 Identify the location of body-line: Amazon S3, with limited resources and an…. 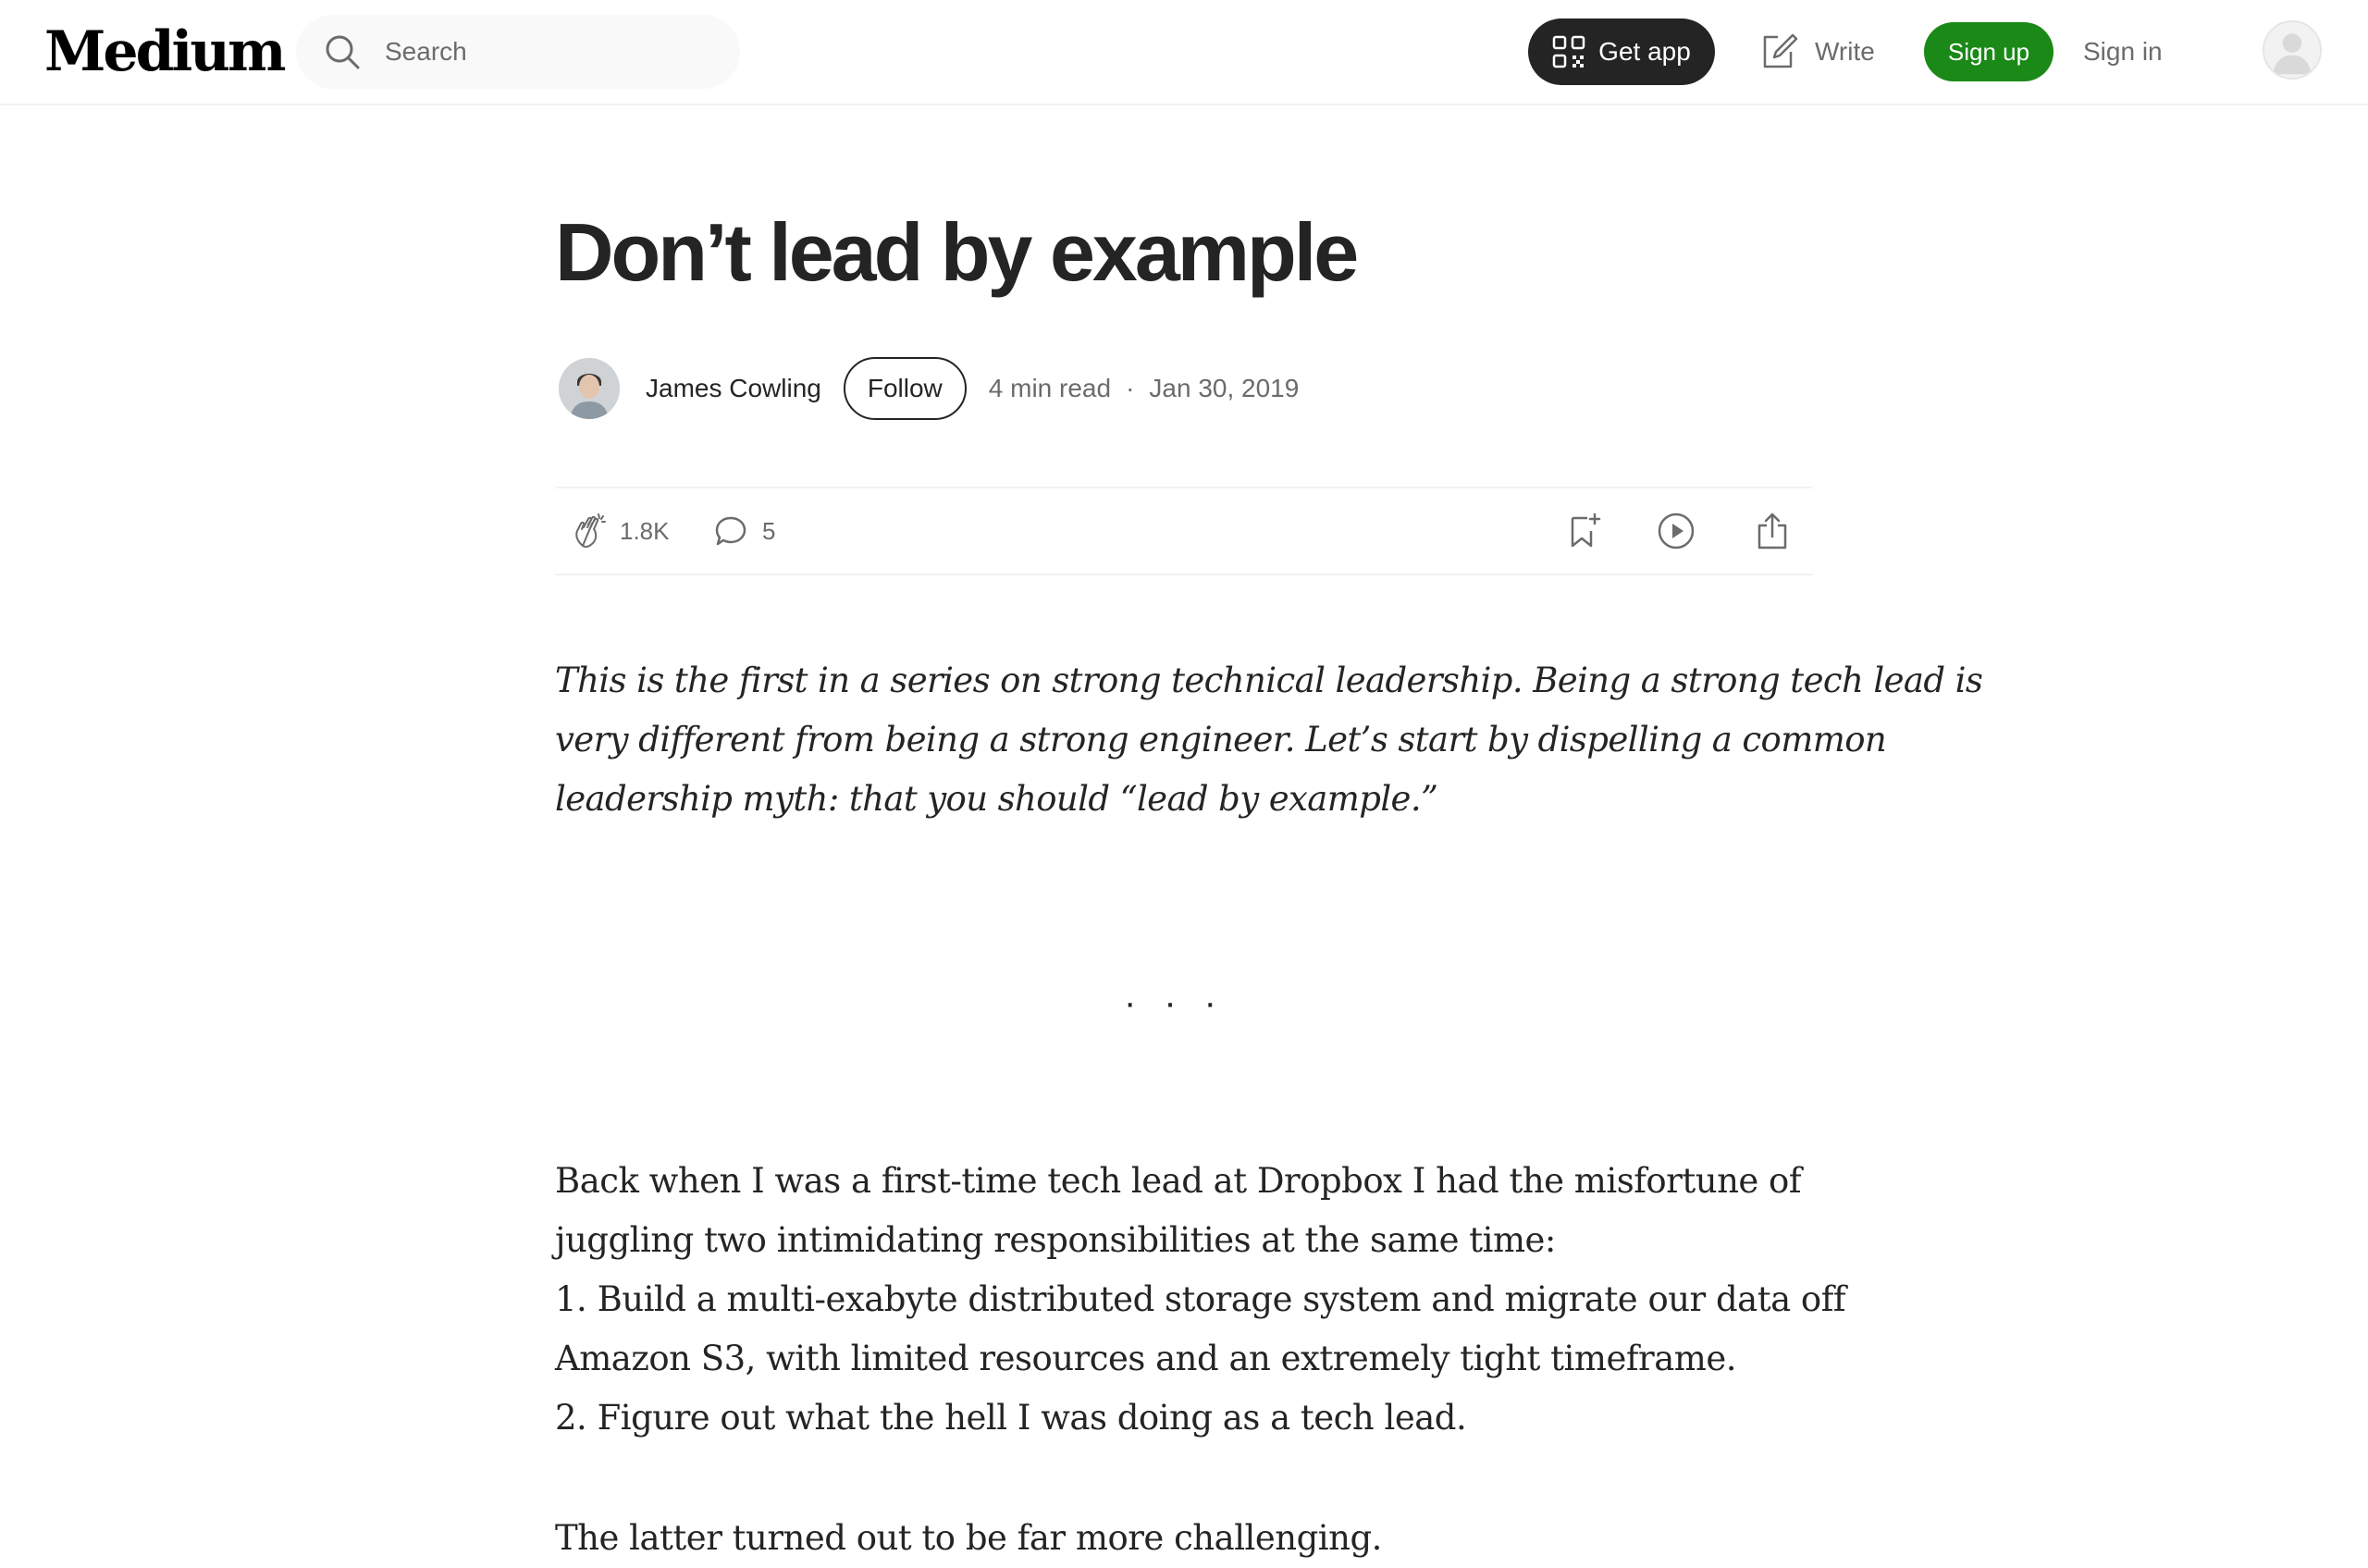
(1146, 1358).